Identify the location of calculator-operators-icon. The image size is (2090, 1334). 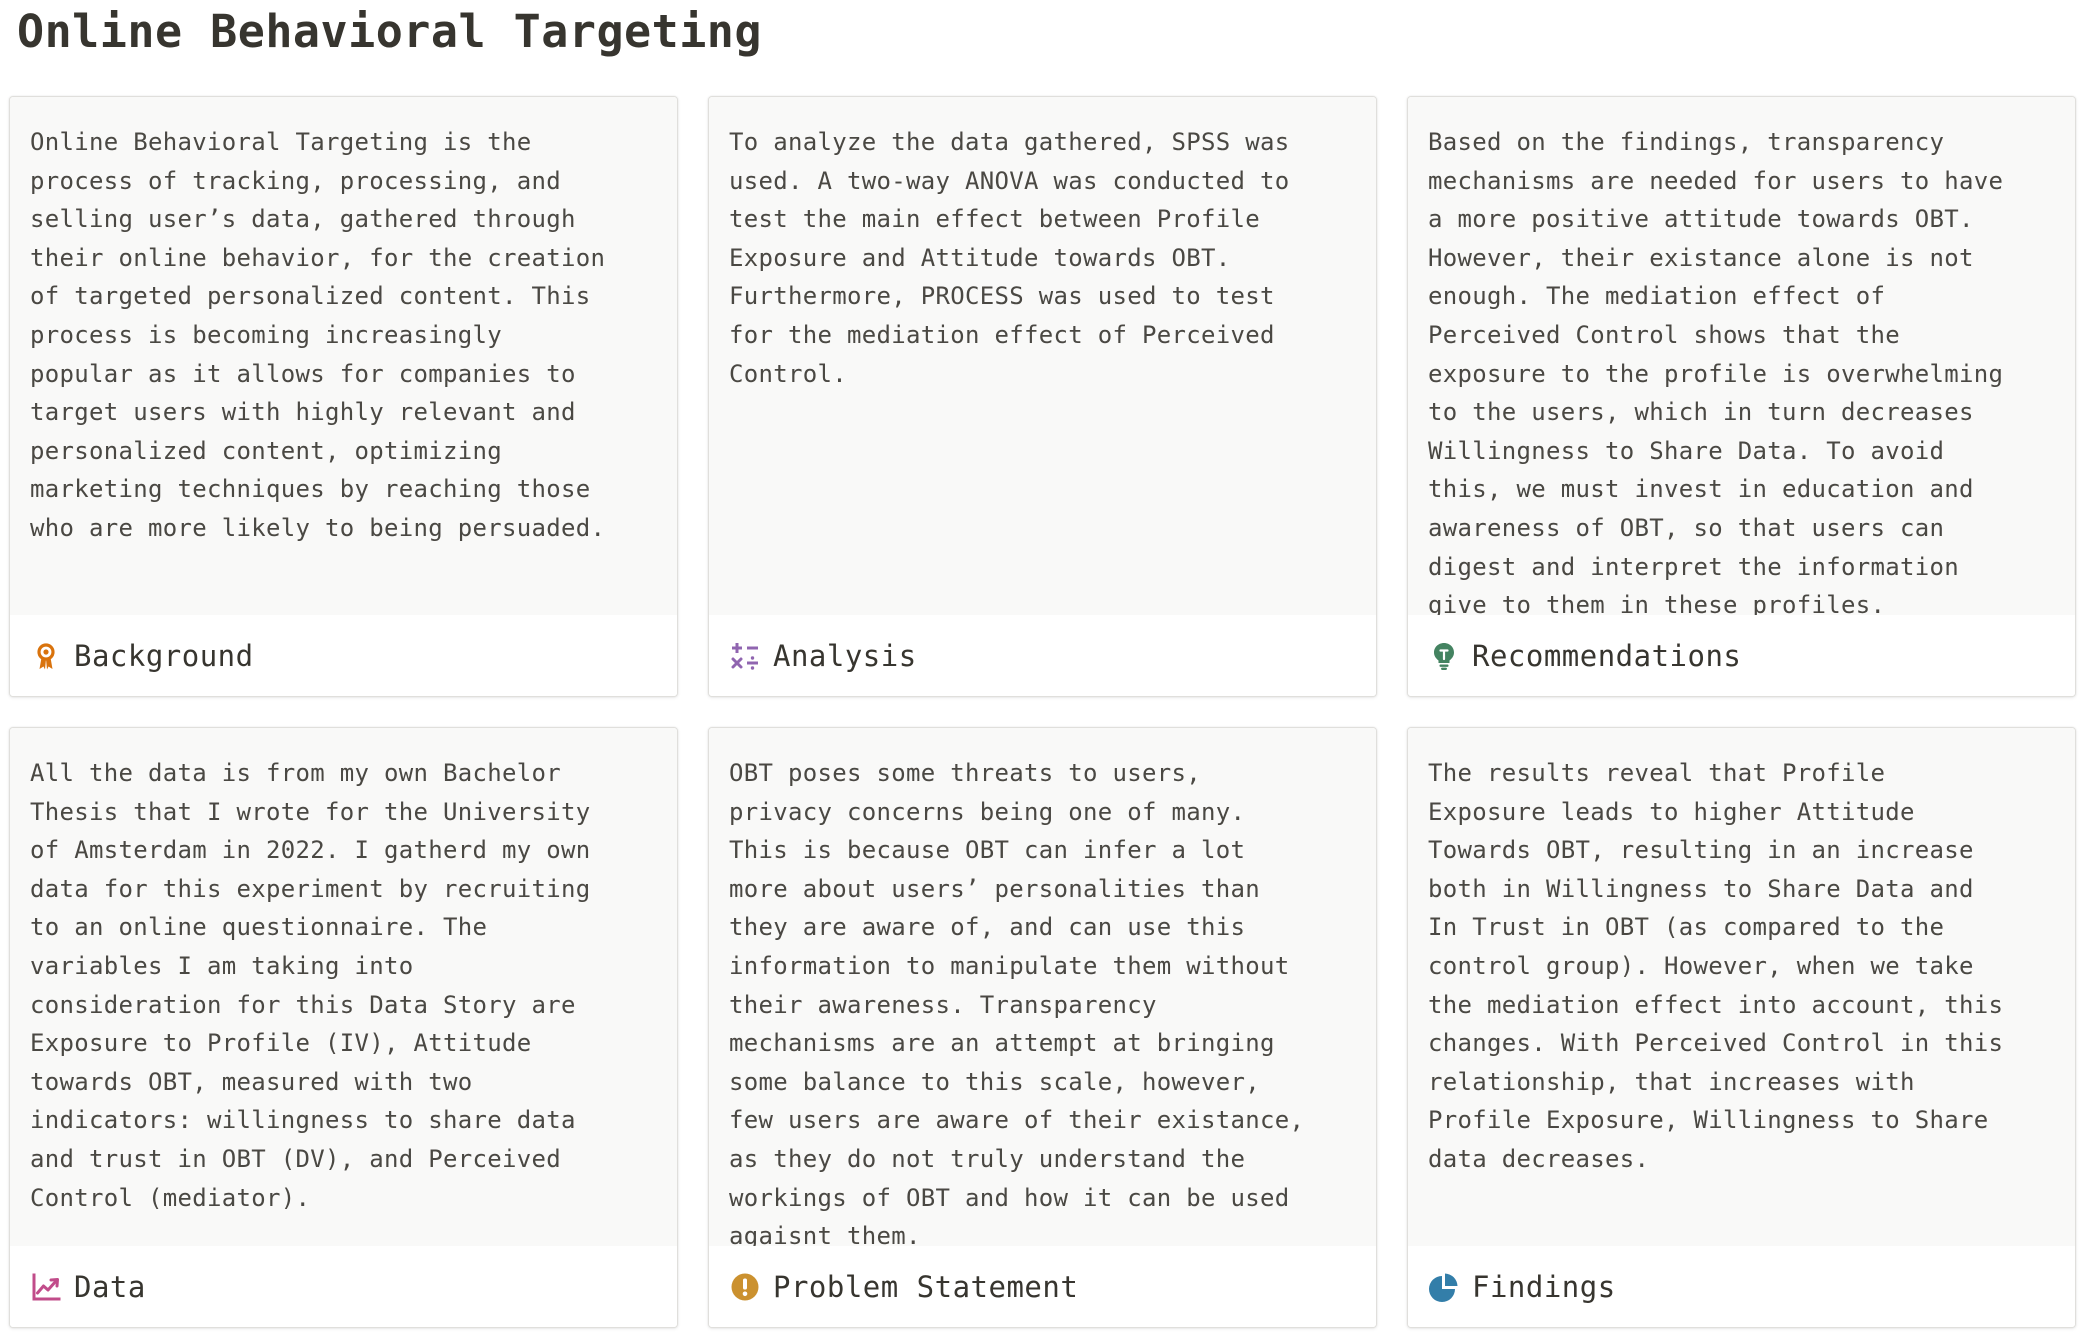
(745, 656).